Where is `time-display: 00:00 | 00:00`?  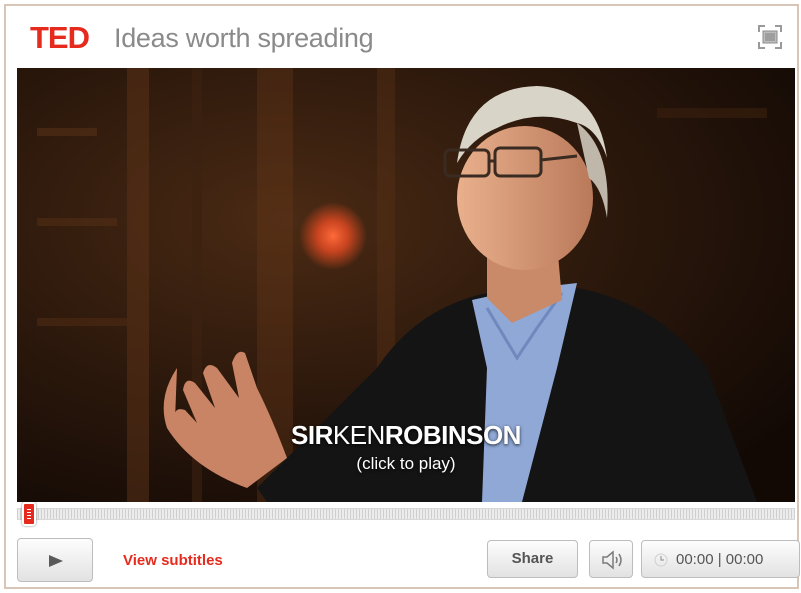
time-display: 00:00 | 00:00 is located at coordinates (720, 559).